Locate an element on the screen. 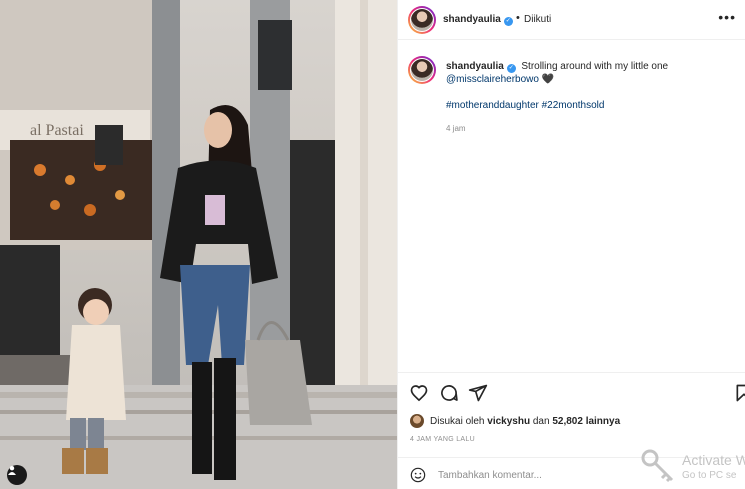 The height and width of the screenshot is (489, 745). comment-input is located at coordinates (538, 475).